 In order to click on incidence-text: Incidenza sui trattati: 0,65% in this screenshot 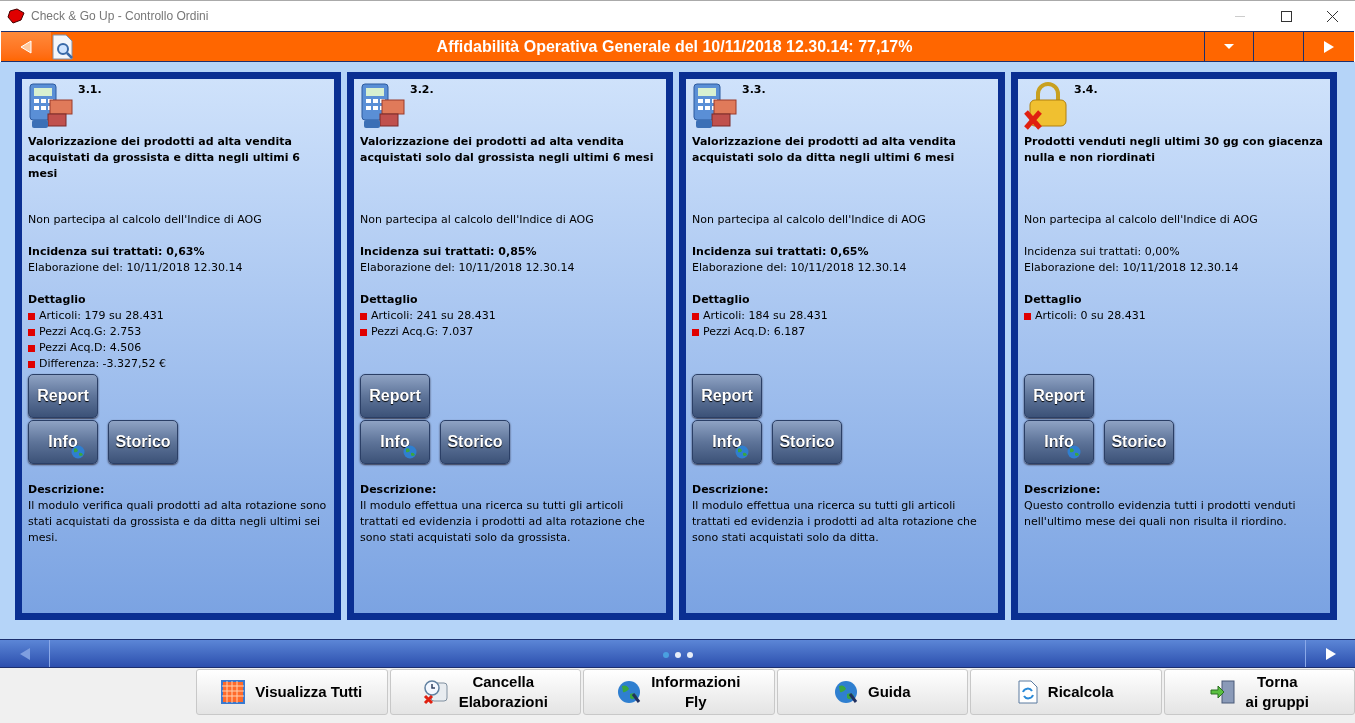, I will do `click(781, 252)`.